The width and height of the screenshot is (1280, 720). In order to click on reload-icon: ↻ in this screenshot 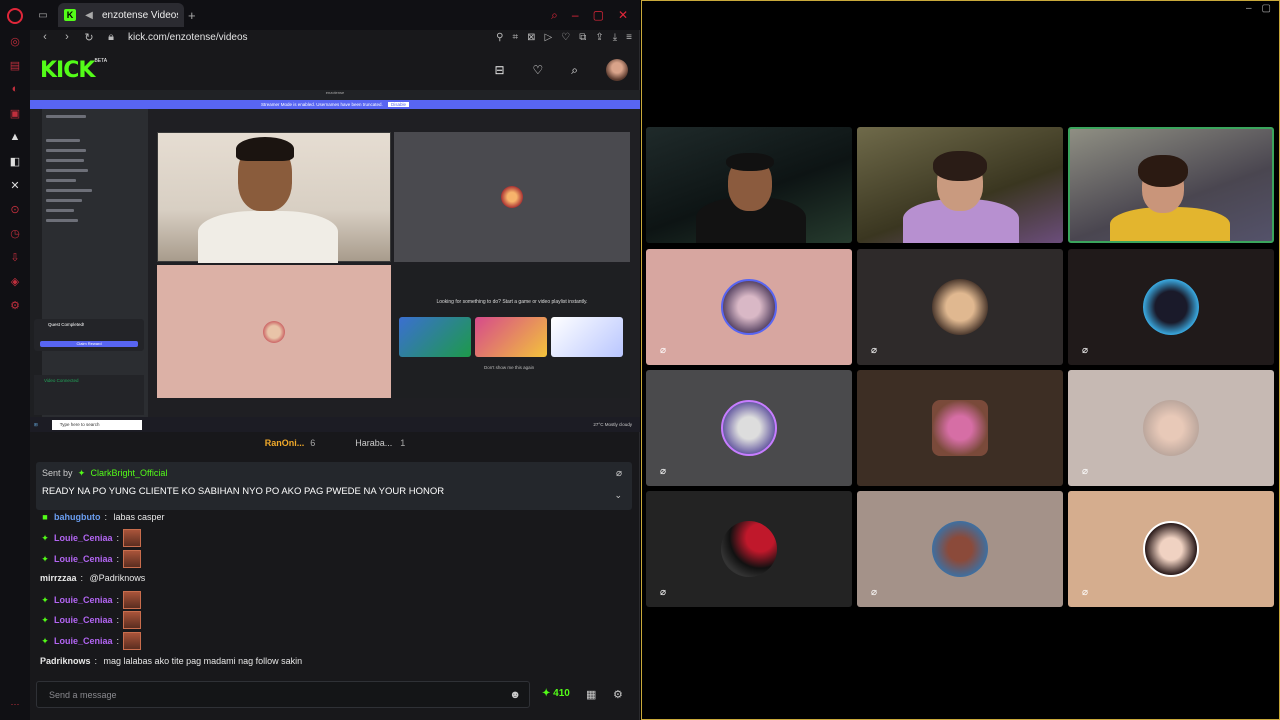, I will do `click(89, 37)`.